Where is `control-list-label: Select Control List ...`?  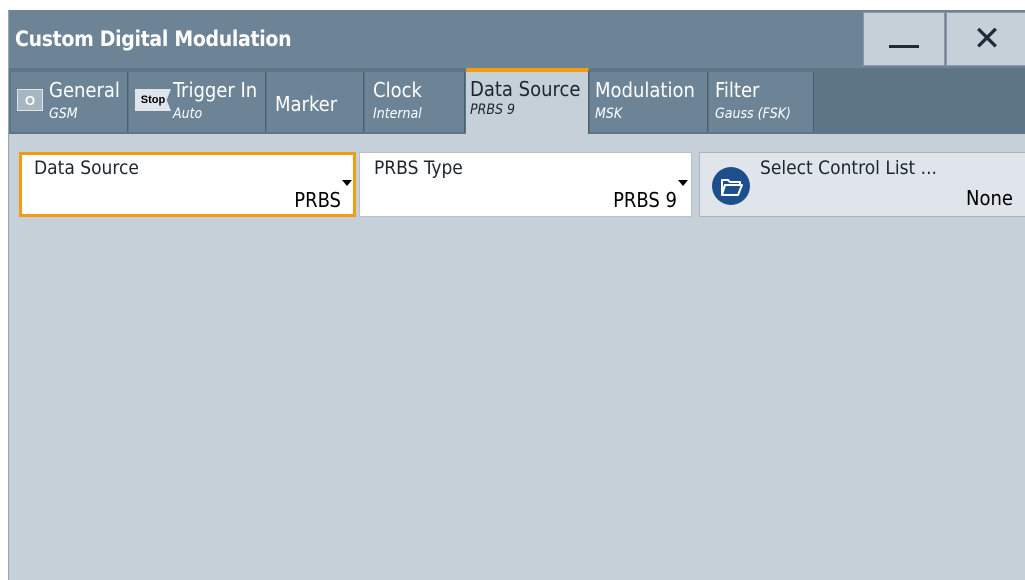 control-list-label: Select Control List ... is located at coordinates (848, 168).